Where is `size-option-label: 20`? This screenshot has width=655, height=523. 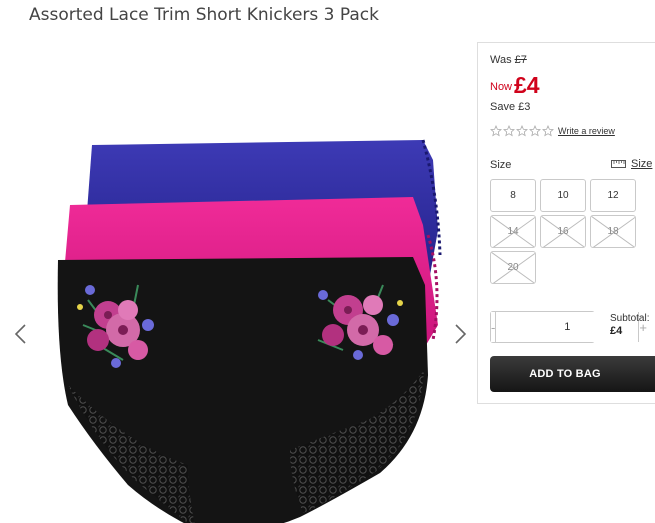 size-option-label: 20 is located at coordinates (513, 267).